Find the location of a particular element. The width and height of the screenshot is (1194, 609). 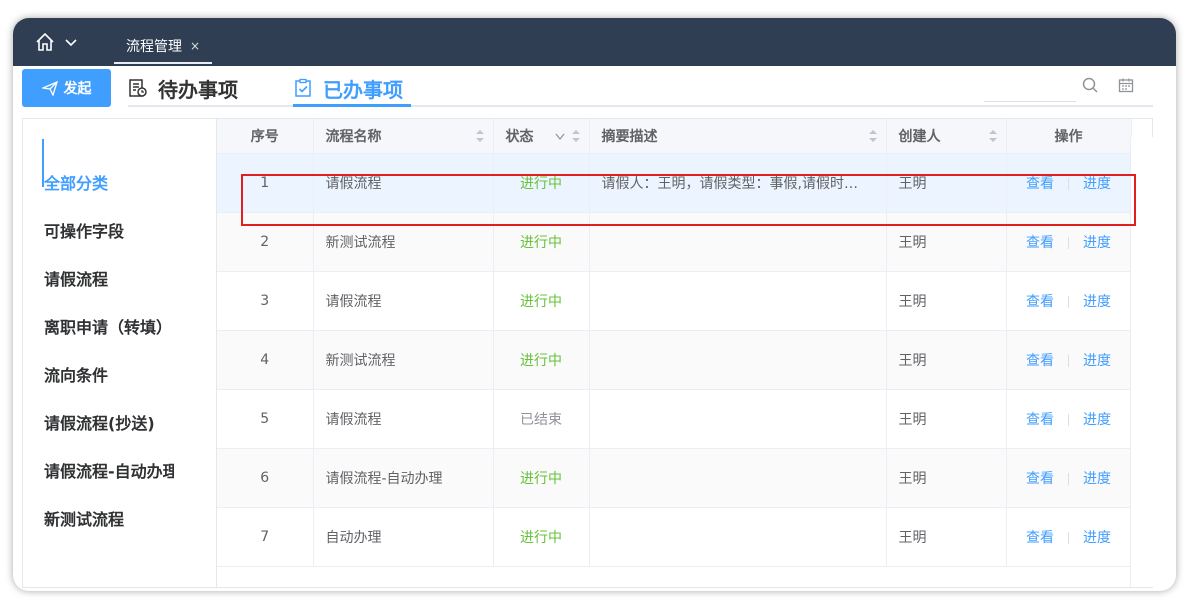

header-name: 流程名称 is located at coordinates (403, 136).